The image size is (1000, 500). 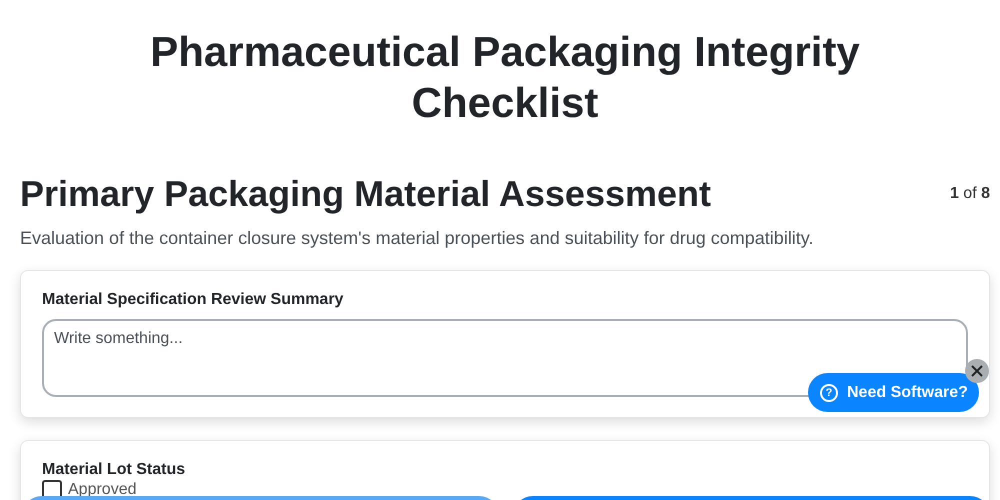 What do you see at coordinates (102, 490) in the screenshot?
I see `option-label: Approved` at bounding box center [102, 490].